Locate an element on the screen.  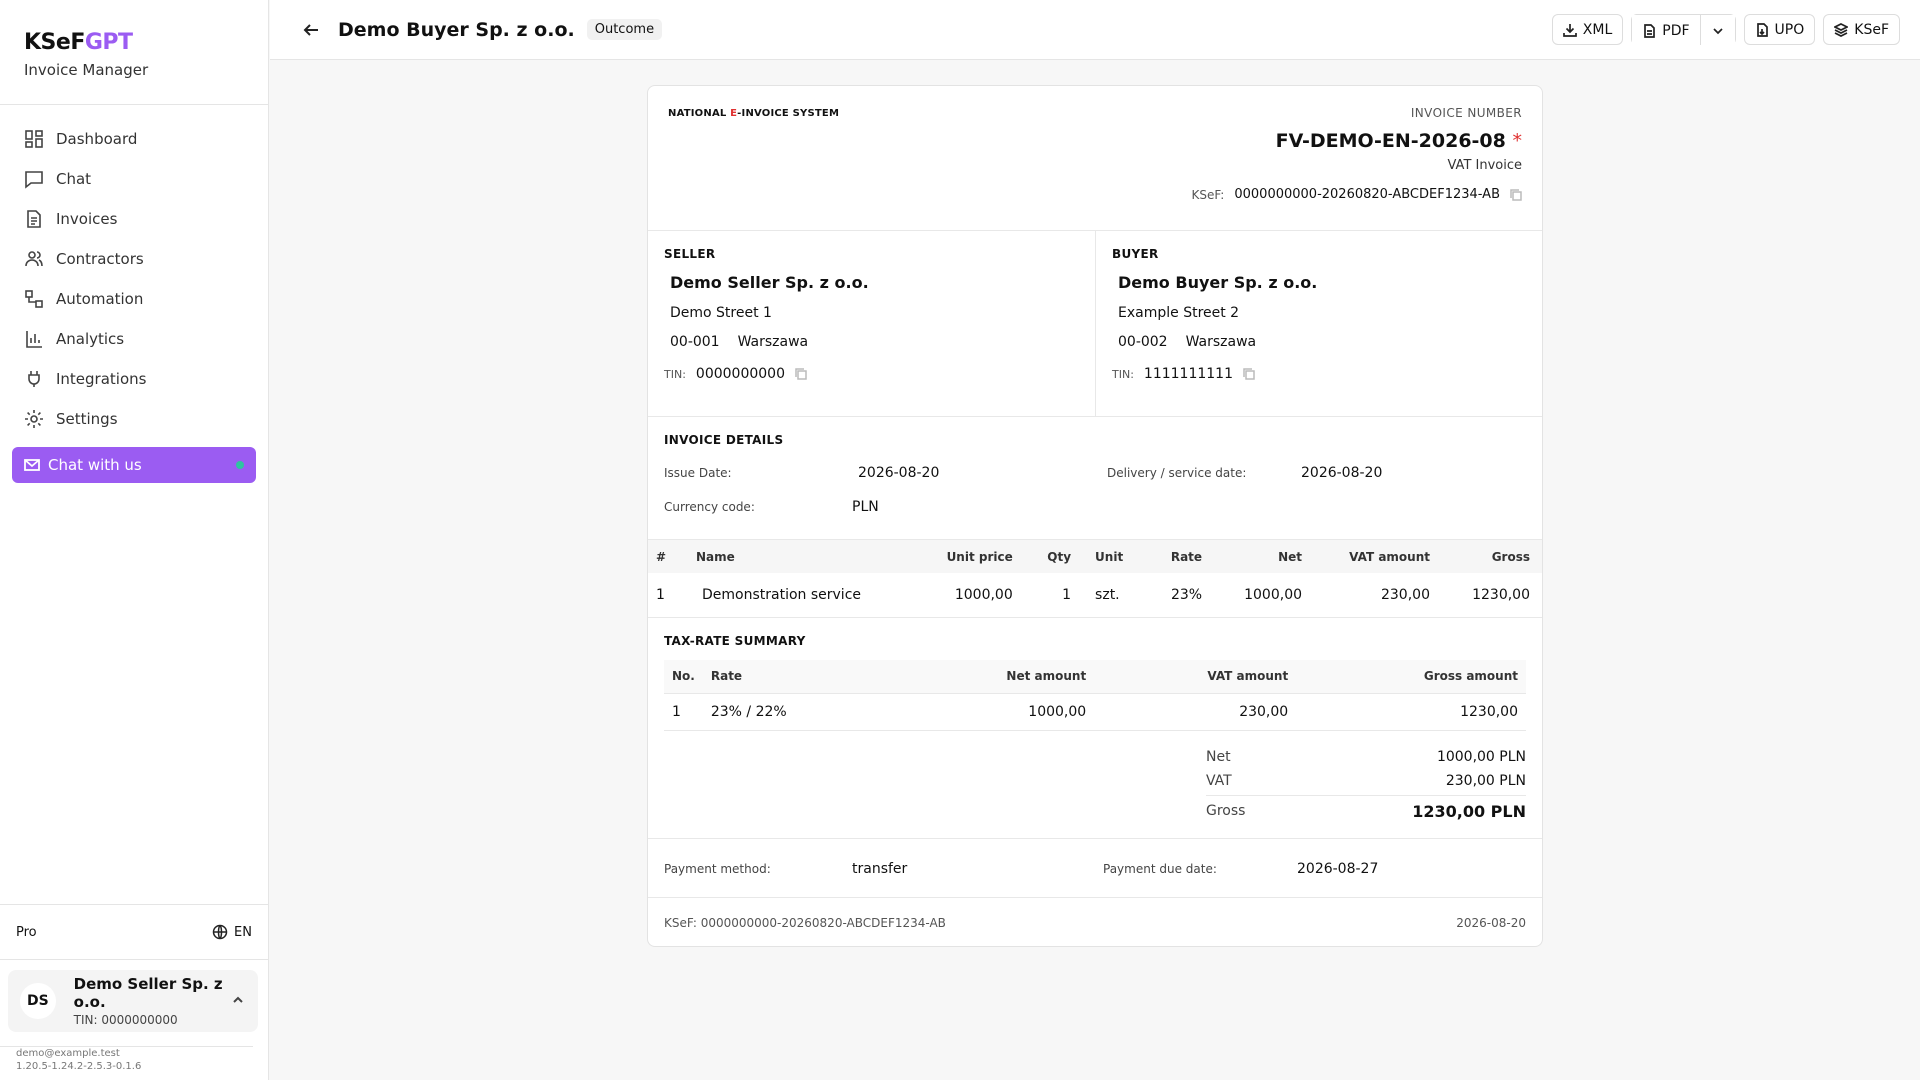
page-title: Demo Buyer Sp. z o.o. is located at coordinates (456, 29).